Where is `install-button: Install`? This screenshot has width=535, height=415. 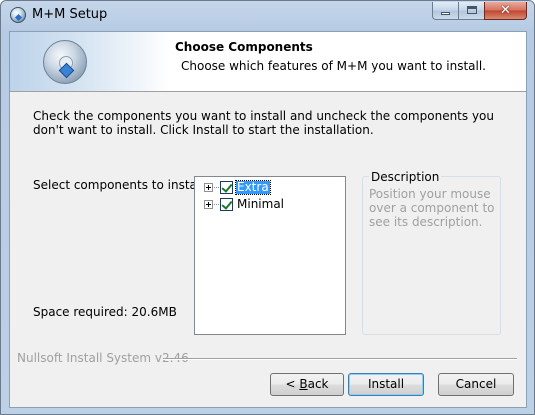 install-button: Install is located at coordinates (386, 384).